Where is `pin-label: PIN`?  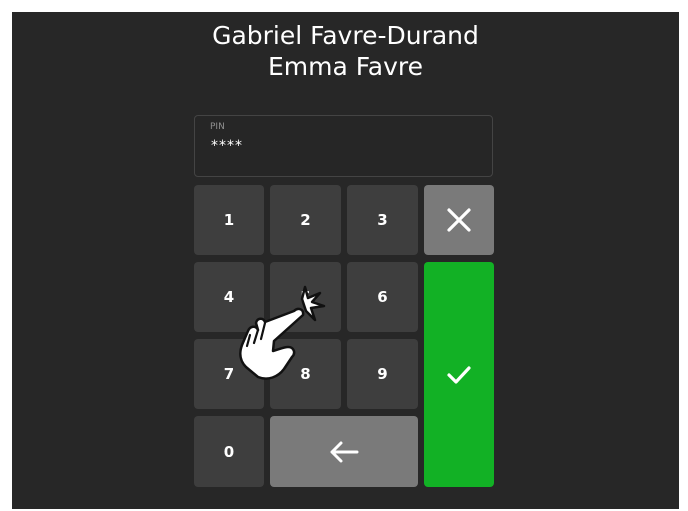 pin-label: PIN is located at coordinates (217, 127).